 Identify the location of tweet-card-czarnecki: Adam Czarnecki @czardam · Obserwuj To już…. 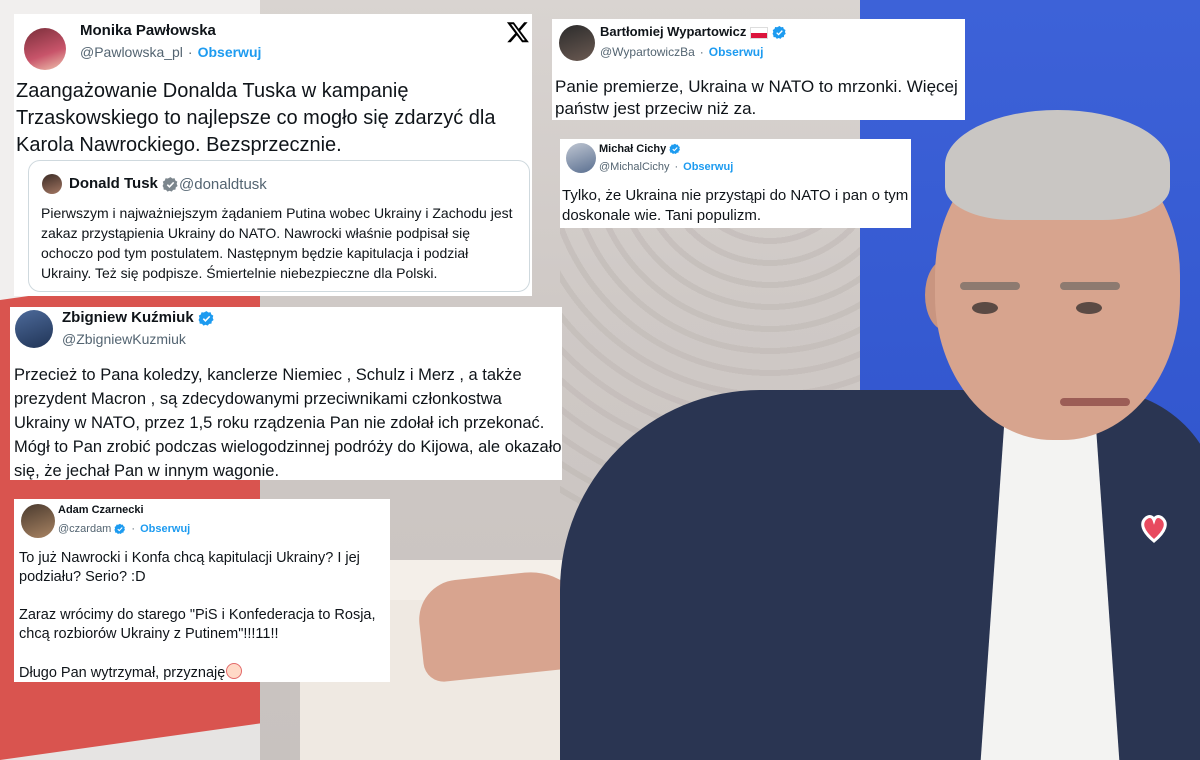
(202, 590).